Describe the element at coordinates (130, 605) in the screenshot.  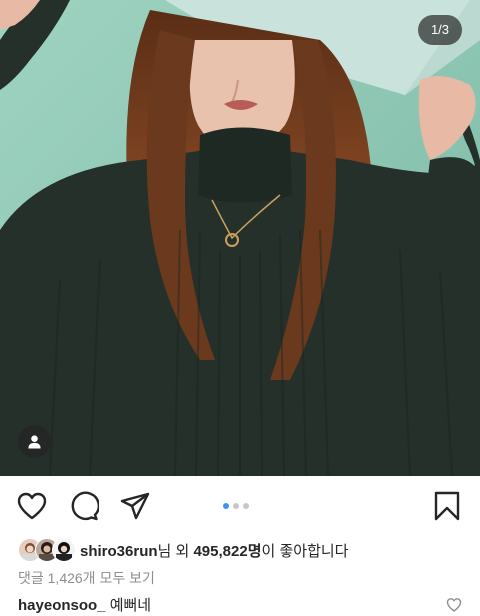
I see `comment-text: 예뻐네` at that location.